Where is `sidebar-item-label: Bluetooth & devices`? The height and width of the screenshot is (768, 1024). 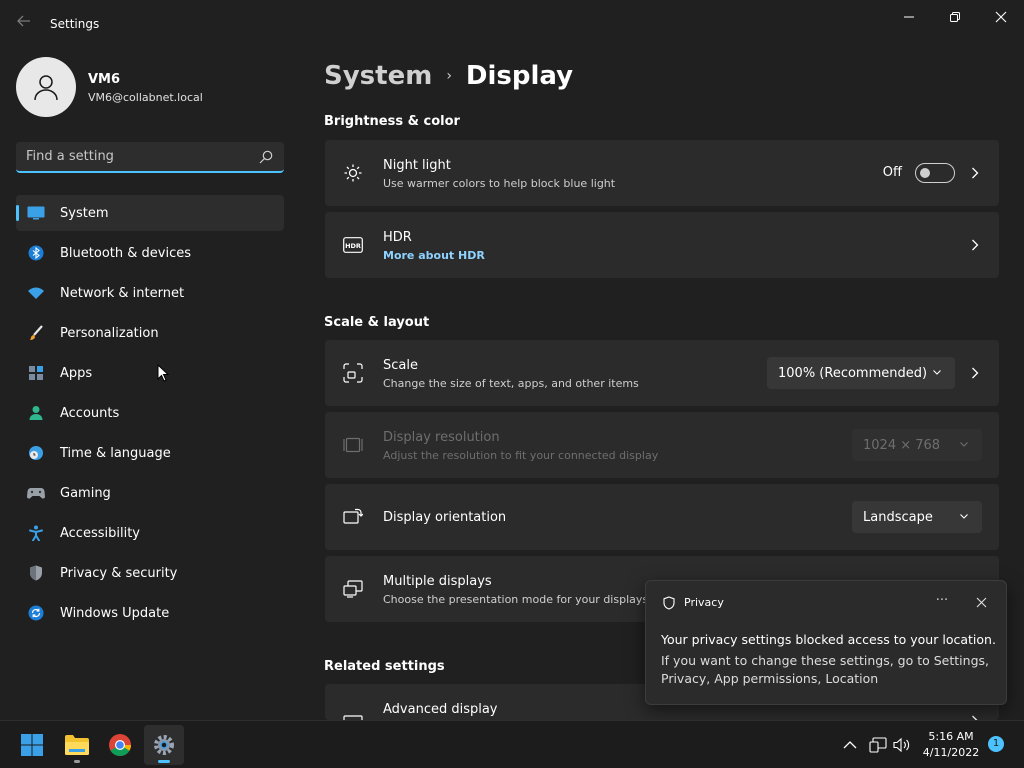
sidebar-item-label: Bluetooth & devices is located at coordinates (125, 253).